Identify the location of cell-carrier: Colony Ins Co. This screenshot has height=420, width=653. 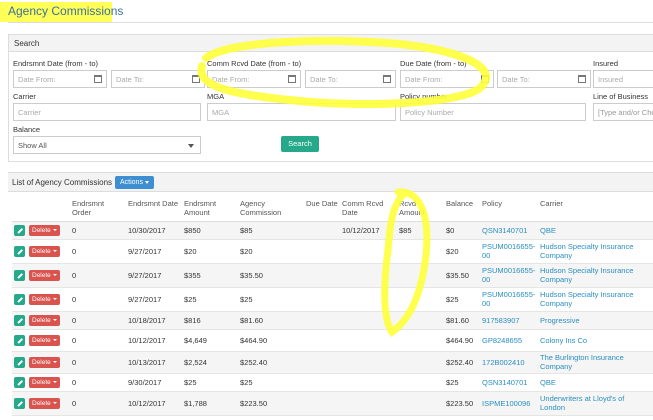
(595, 340).